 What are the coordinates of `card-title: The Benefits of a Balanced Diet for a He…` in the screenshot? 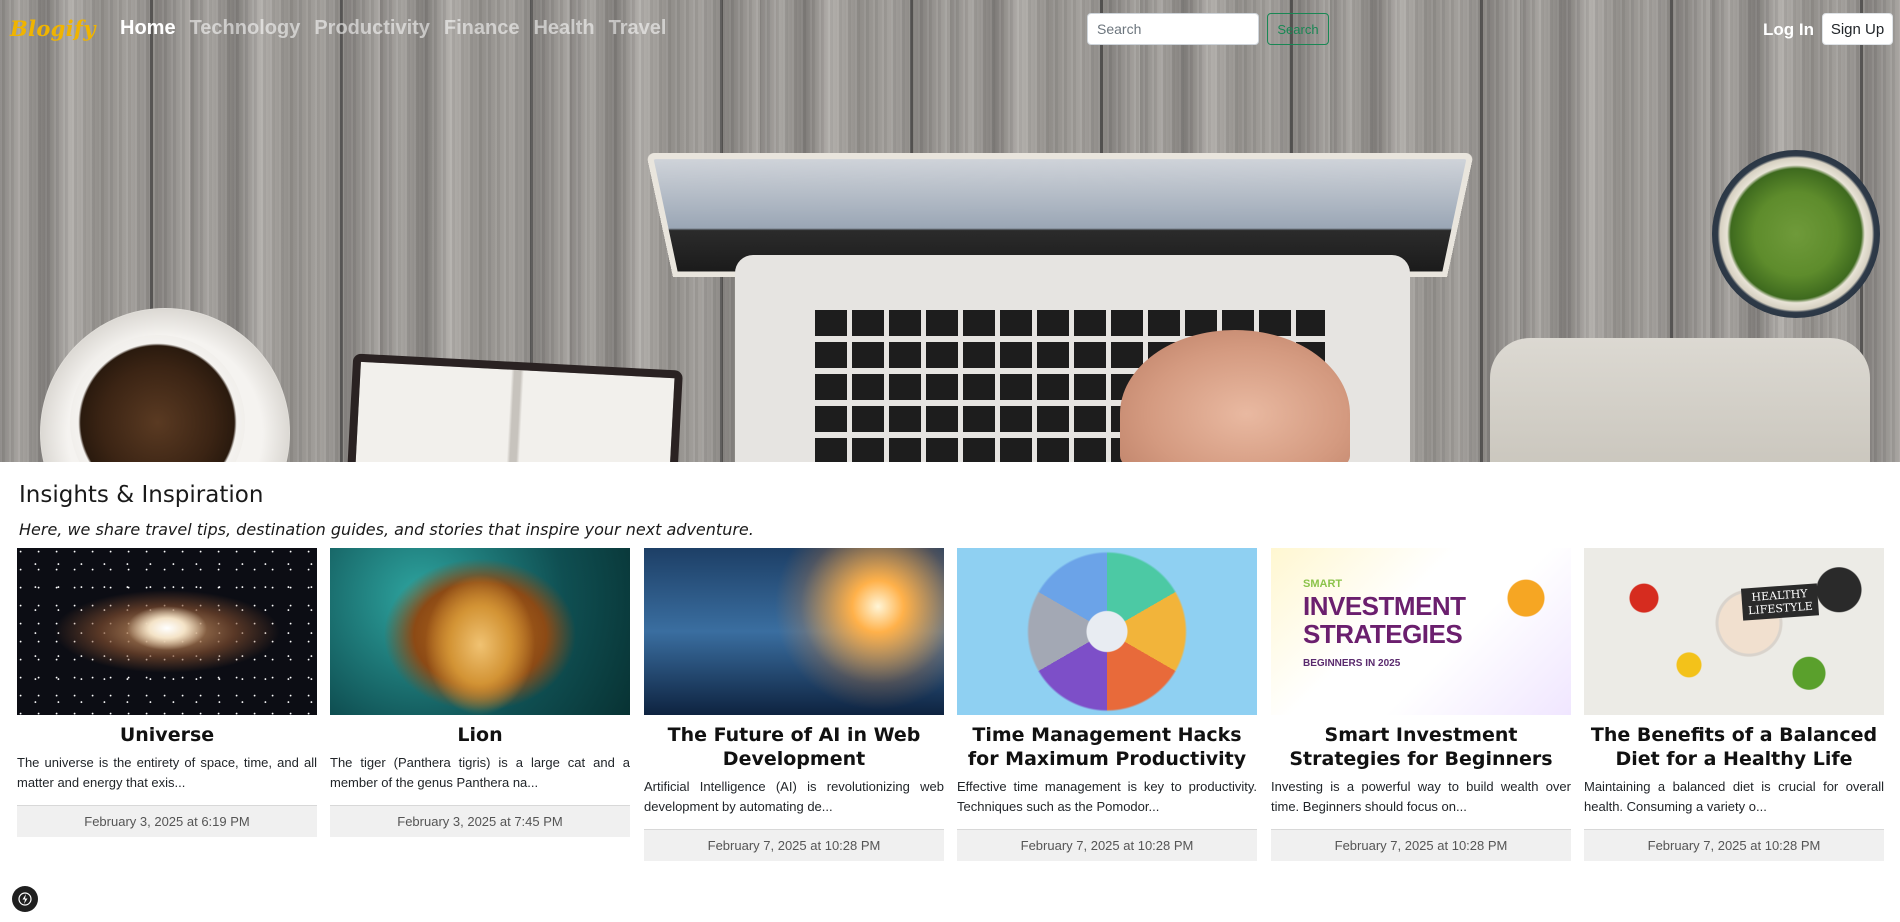 It's located at (1734, 747).